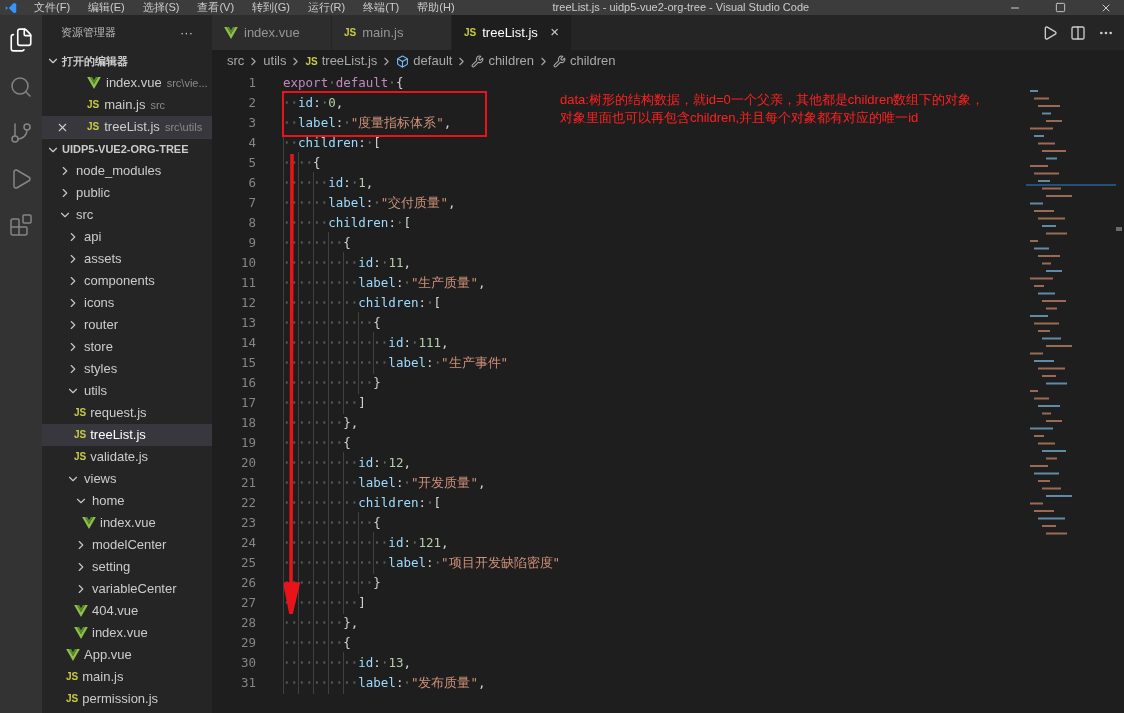 The image size is (1124, 713). I want to click on file-tree-item: api, so click(127, 237).